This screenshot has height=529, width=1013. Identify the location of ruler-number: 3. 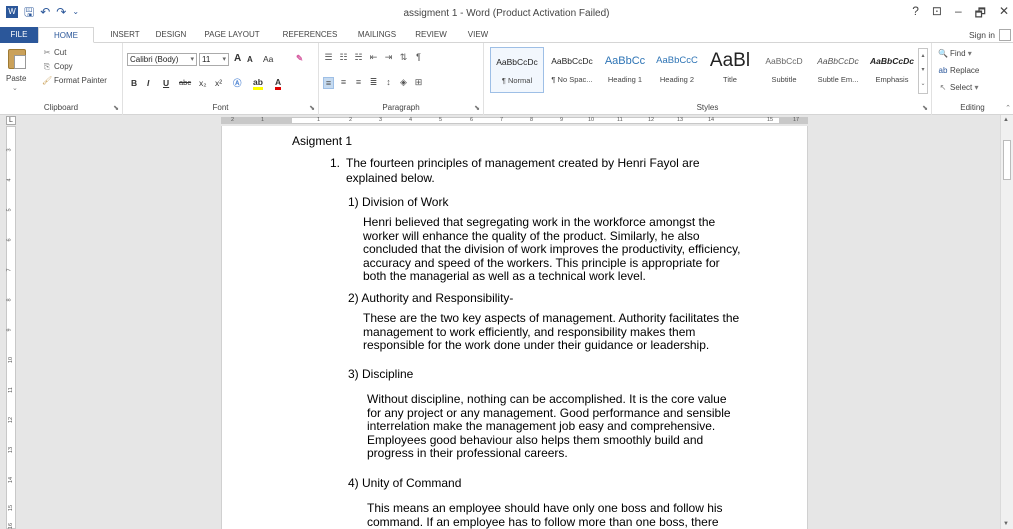
(9, 150).